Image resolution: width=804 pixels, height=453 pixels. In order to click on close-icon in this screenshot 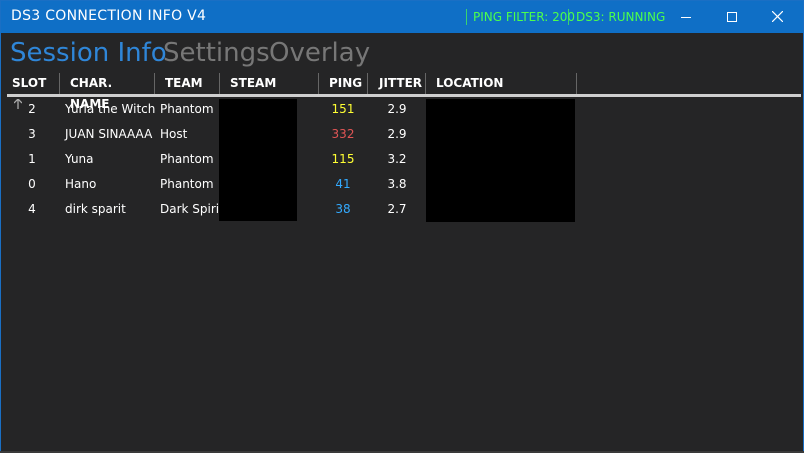, I will do `click(777, 16)`.